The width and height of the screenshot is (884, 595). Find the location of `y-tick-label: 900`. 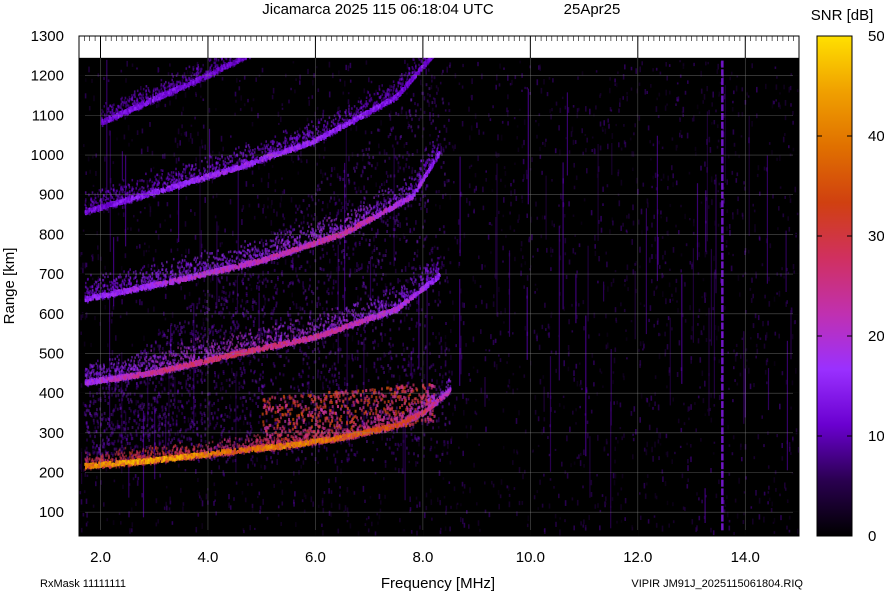

y-tick-label: 900 is located at coordinates (51, 195).